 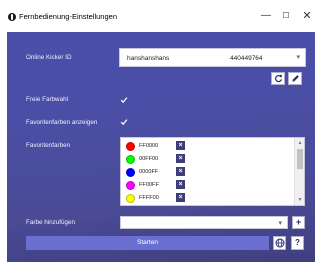 What do you see at coordinates (300, 159) in the screenshot?
I see `scroll-thumb` at bounding box center [300, 159].